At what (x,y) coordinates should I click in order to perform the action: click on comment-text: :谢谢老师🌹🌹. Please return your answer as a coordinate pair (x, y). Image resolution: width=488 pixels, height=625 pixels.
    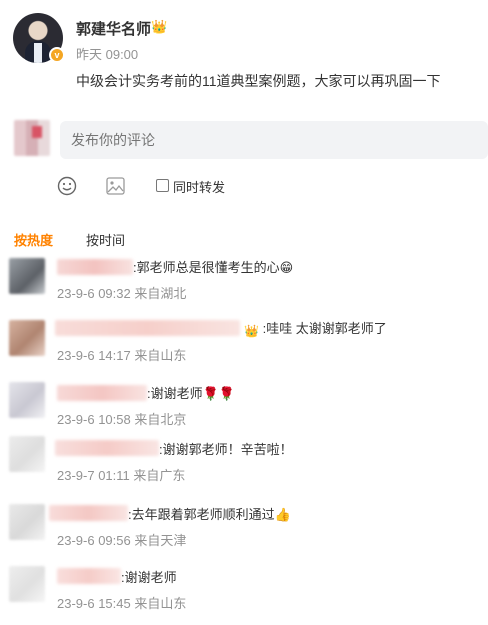
    Looking at the image, I should click on (191, 393).